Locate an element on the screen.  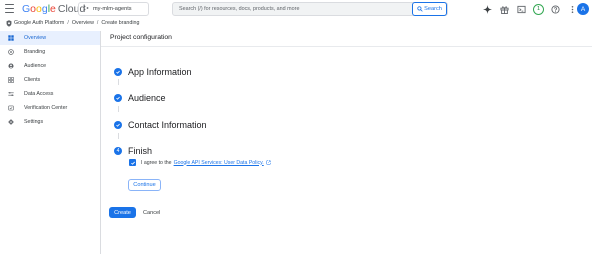
sidebar-item-label: Overview is located at coordinates (35, 38).